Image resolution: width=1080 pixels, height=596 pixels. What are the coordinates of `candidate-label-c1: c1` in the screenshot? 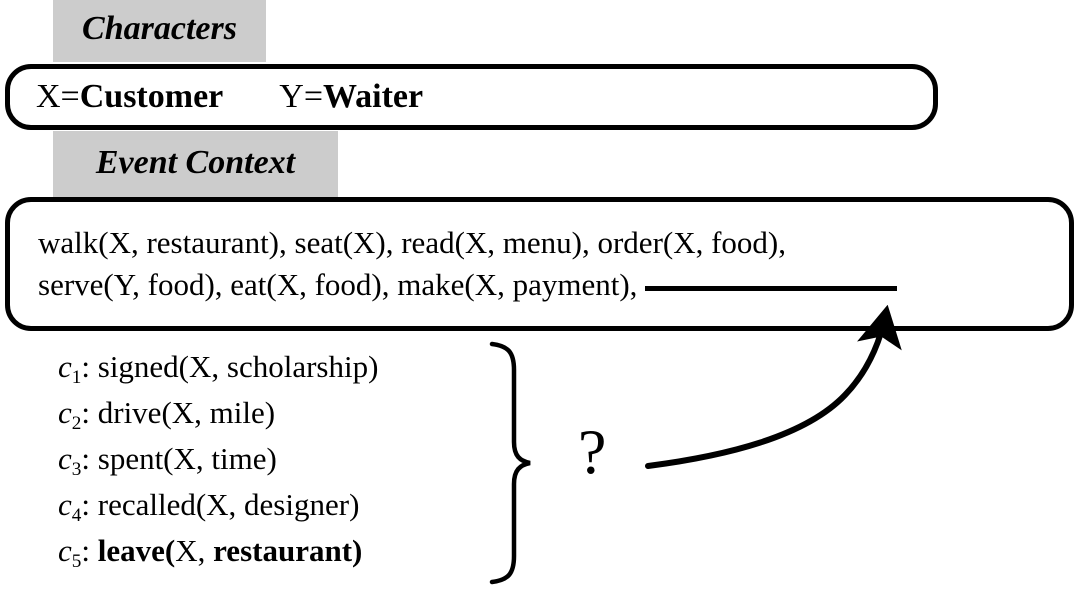 It's located at (69, 368).